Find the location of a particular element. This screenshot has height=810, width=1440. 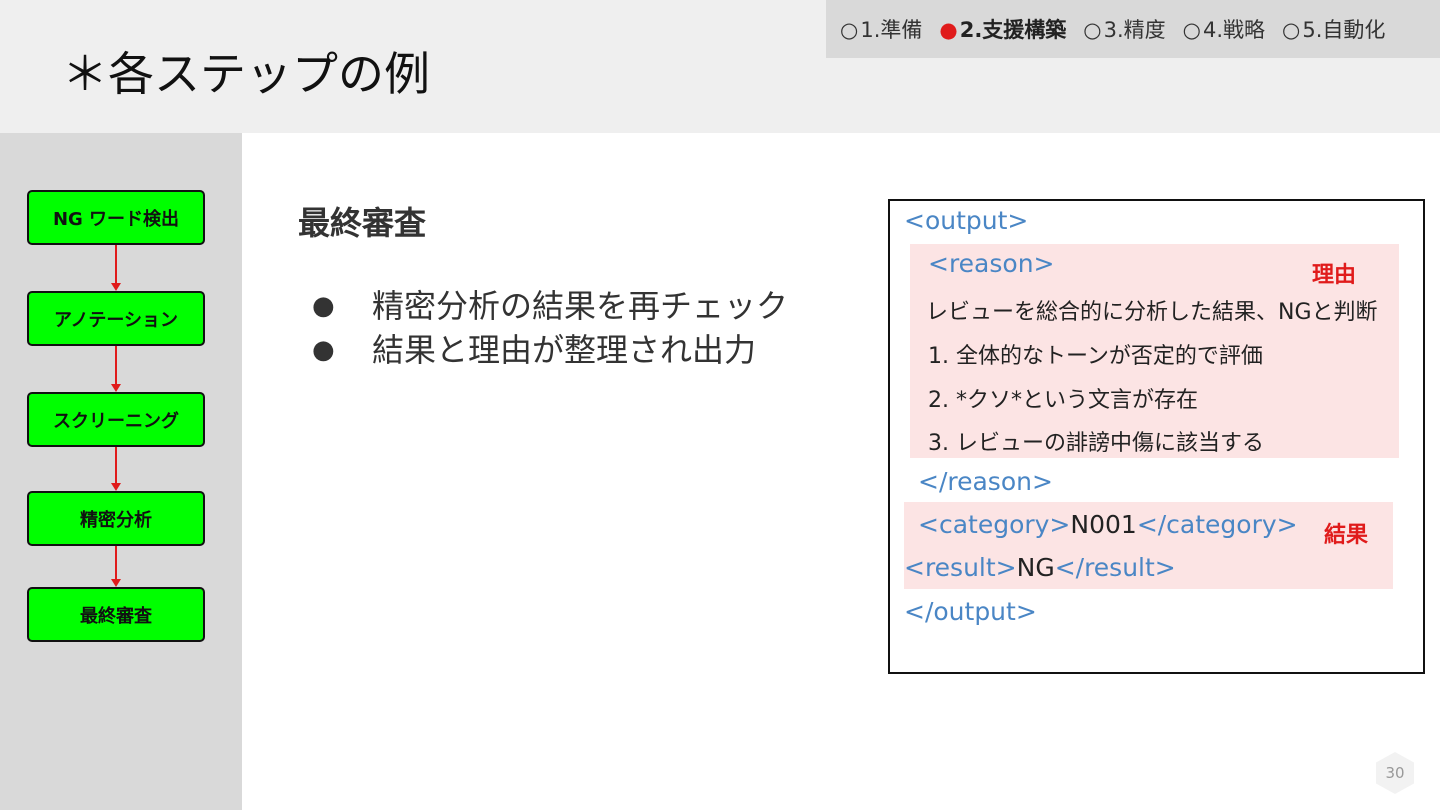

bullet-item: ● 結果と理由が整理され出力 is located at coordinates (550, 350).